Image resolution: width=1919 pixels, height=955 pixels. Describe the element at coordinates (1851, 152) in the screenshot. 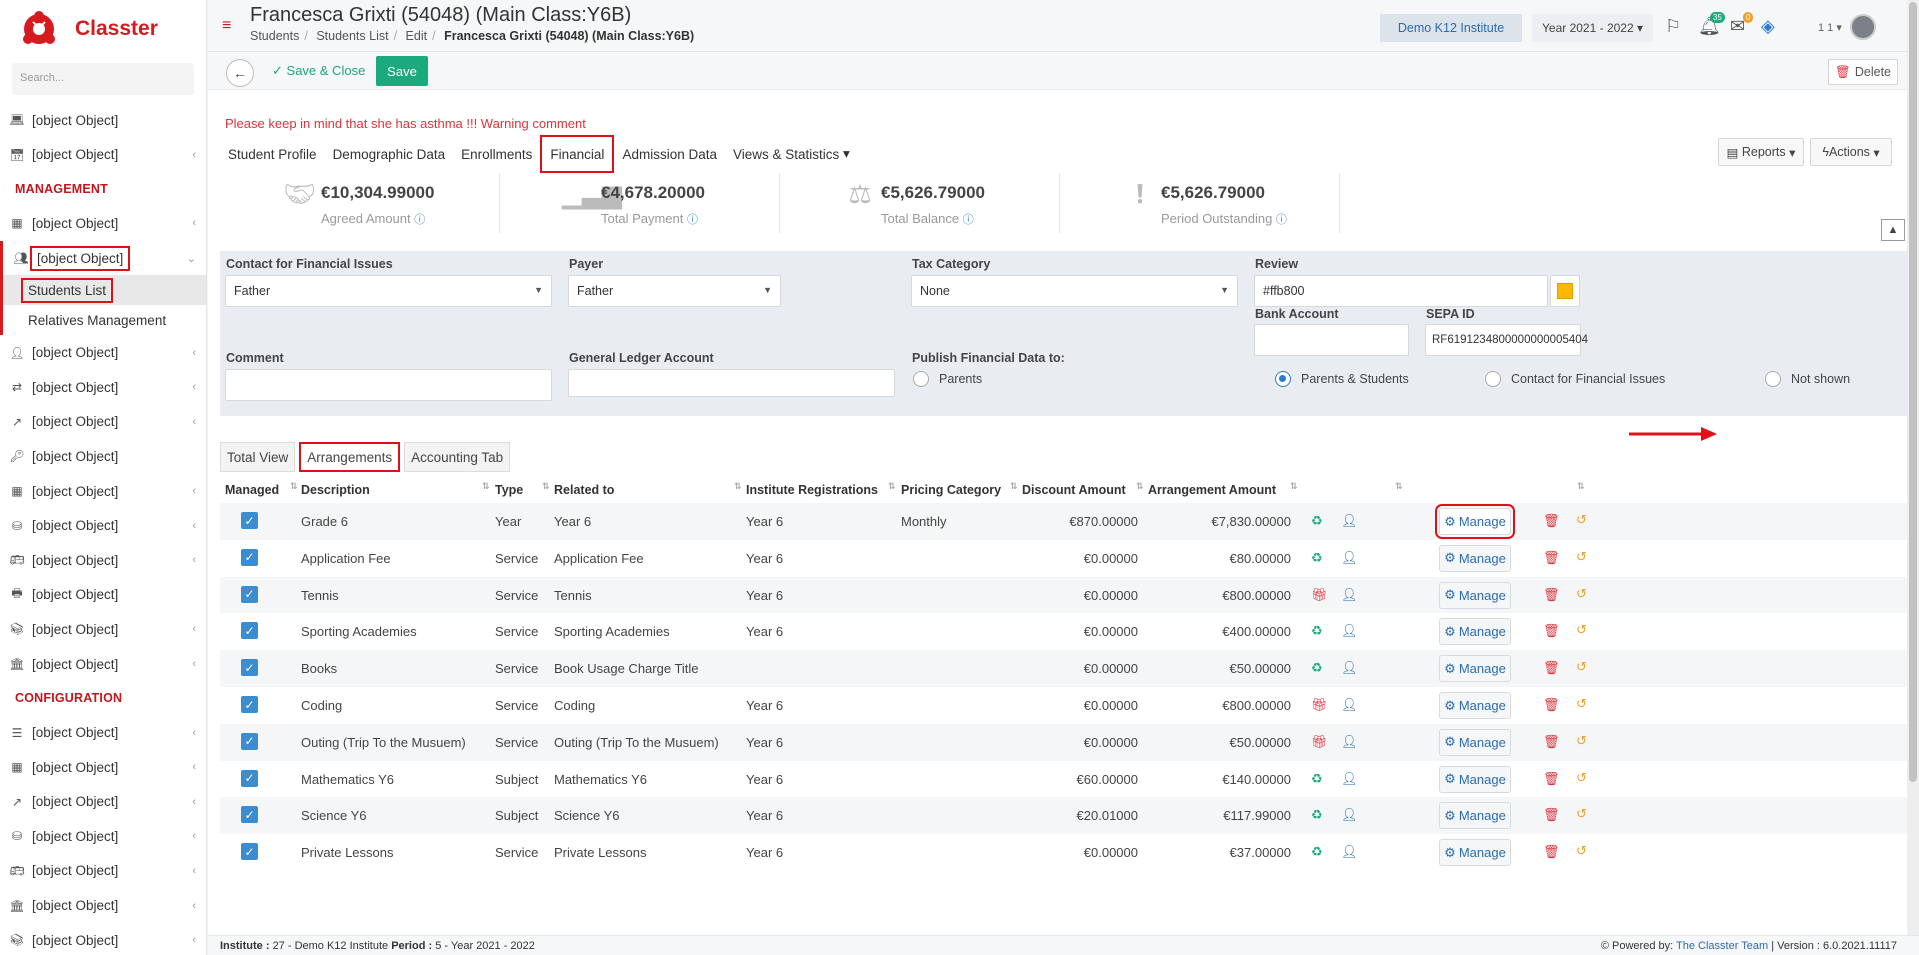

I see `actions-dropdown: ϟ Actions ▾` at that location.